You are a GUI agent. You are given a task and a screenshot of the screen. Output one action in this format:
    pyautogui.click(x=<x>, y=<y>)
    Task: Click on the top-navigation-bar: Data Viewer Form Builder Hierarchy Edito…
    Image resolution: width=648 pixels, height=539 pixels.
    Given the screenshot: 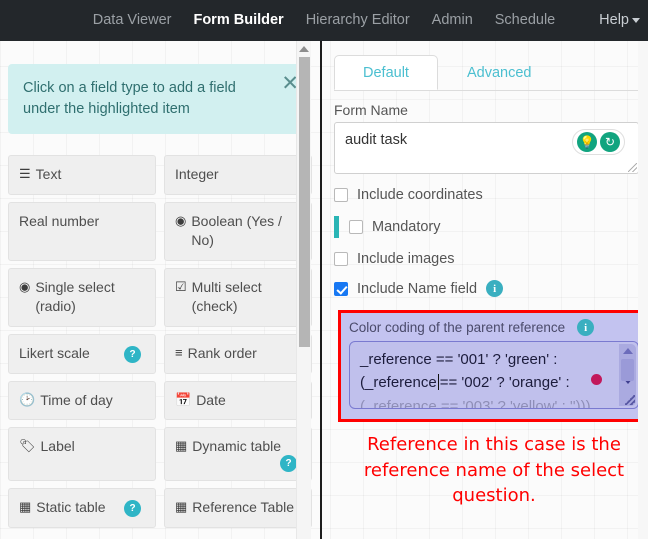 What is the action you would take?
    pyautogui.click(x=324, y=20)
    